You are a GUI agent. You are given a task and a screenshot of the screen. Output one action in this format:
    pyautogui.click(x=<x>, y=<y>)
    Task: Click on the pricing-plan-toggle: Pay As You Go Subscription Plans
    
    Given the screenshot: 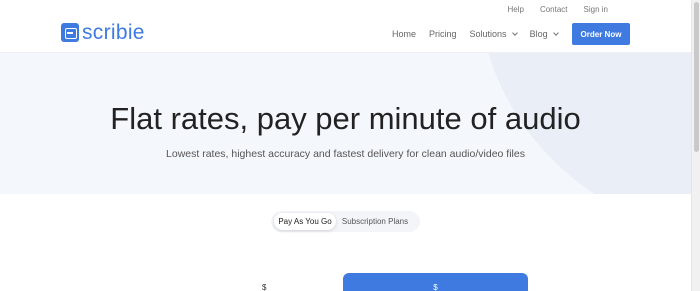 What is the action you would take?
    pyautogui.click(x=345, y=221)
    